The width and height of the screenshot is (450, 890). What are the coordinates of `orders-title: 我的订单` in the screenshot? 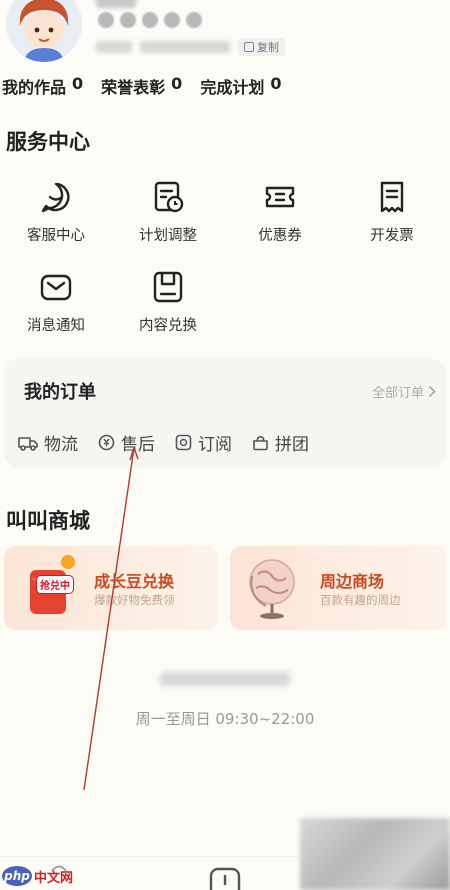 It's located at (60, 392).